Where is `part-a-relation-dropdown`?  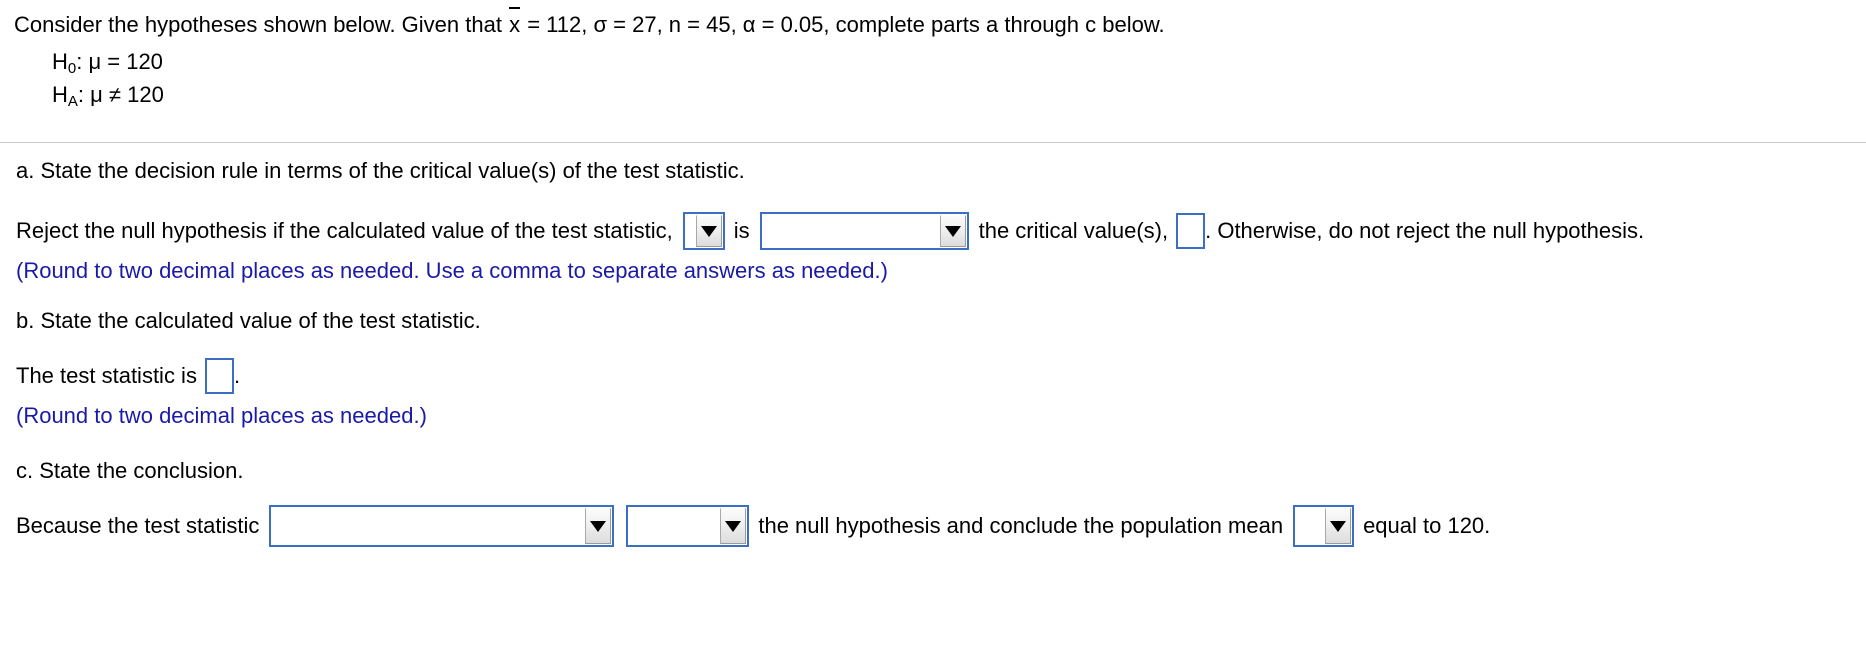
part-a-relation-dropdown is located at coordinates (864, 231).